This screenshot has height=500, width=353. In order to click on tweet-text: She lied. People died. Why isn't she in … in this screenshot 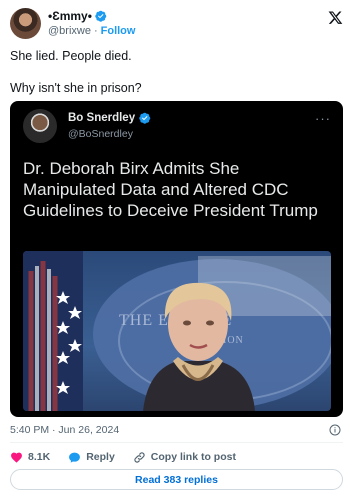, I will do `click(175, 72)`.